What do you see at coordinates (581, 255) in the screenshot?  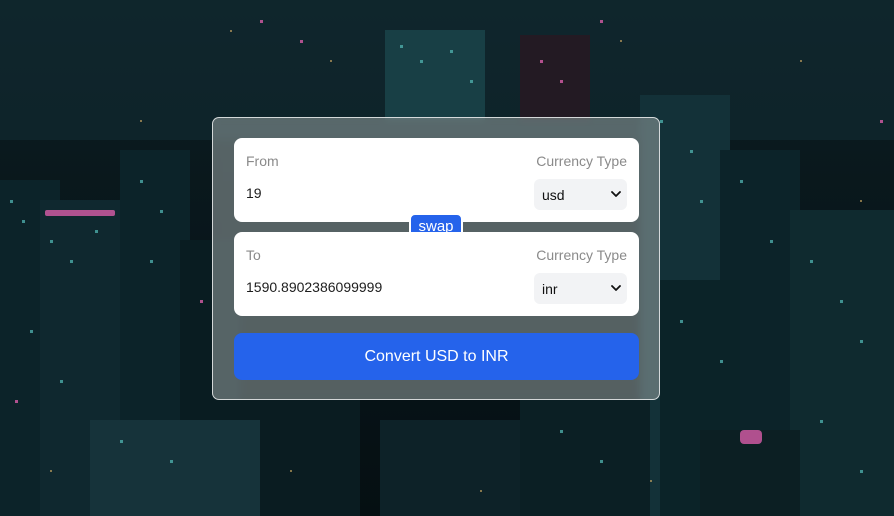 I see `to-currency-type-label: Currency Type` at bounding box center [581, 255].